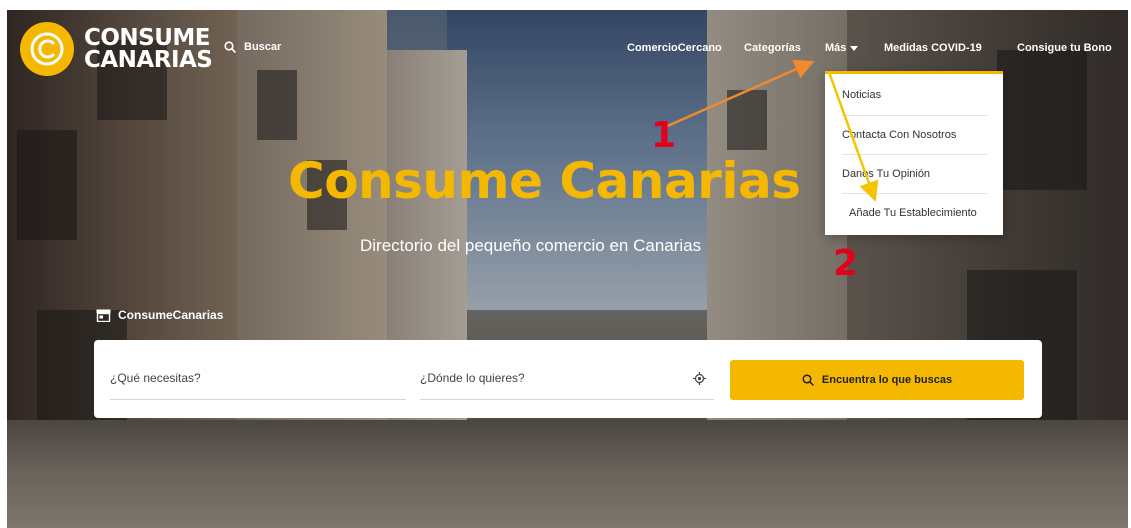 The height and width of the screenshot is (528, 1131). Describe the element at coordinates (47, 49) in the screenshot. I see `circle-logo-icon` at that location.